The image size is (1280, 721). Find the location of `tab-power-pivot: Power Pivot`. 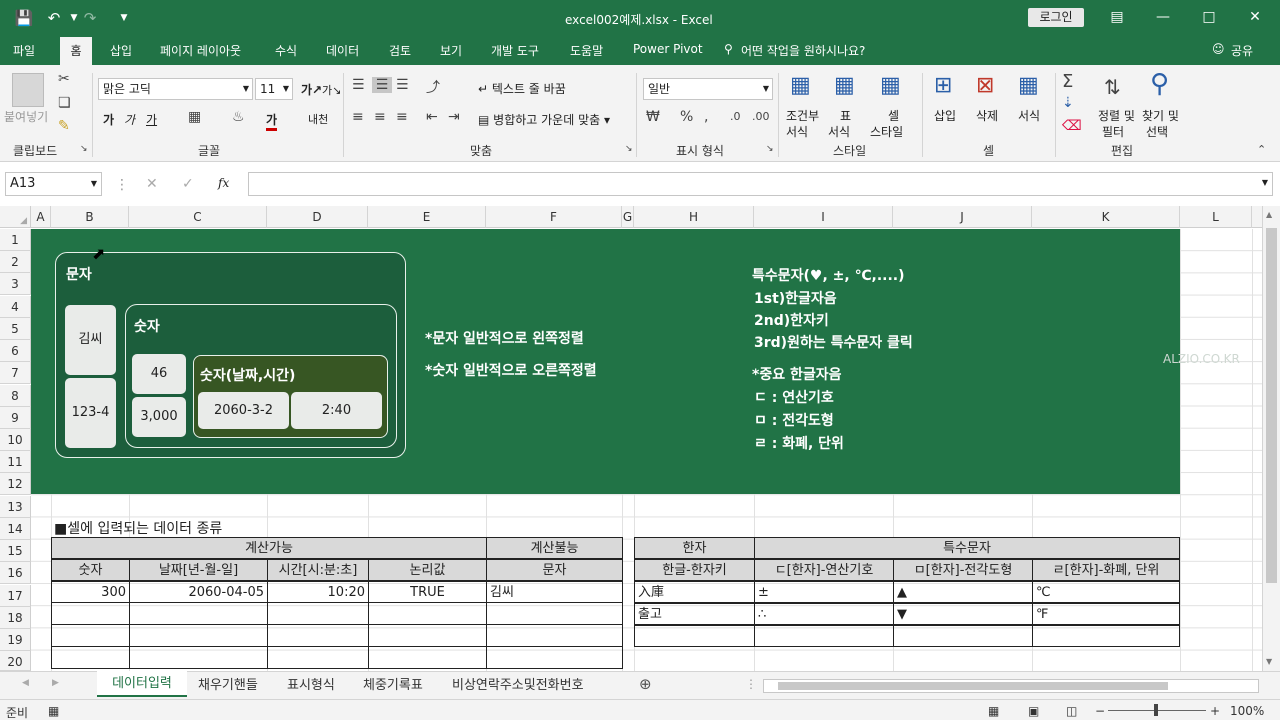

tab-power-pivot: Power Pivot is located at coordinates (668, 49).